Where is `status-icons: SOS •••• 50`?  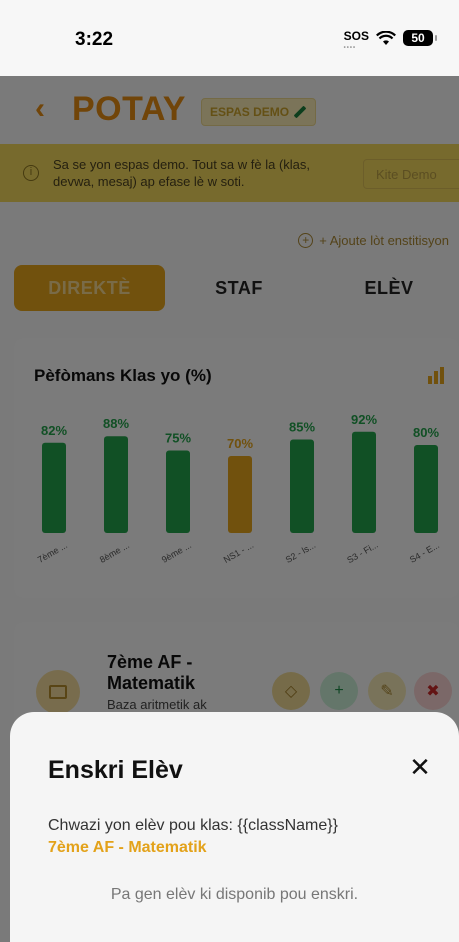 status-icons: SOS •••• 50 is located at coordinates (390, 40).